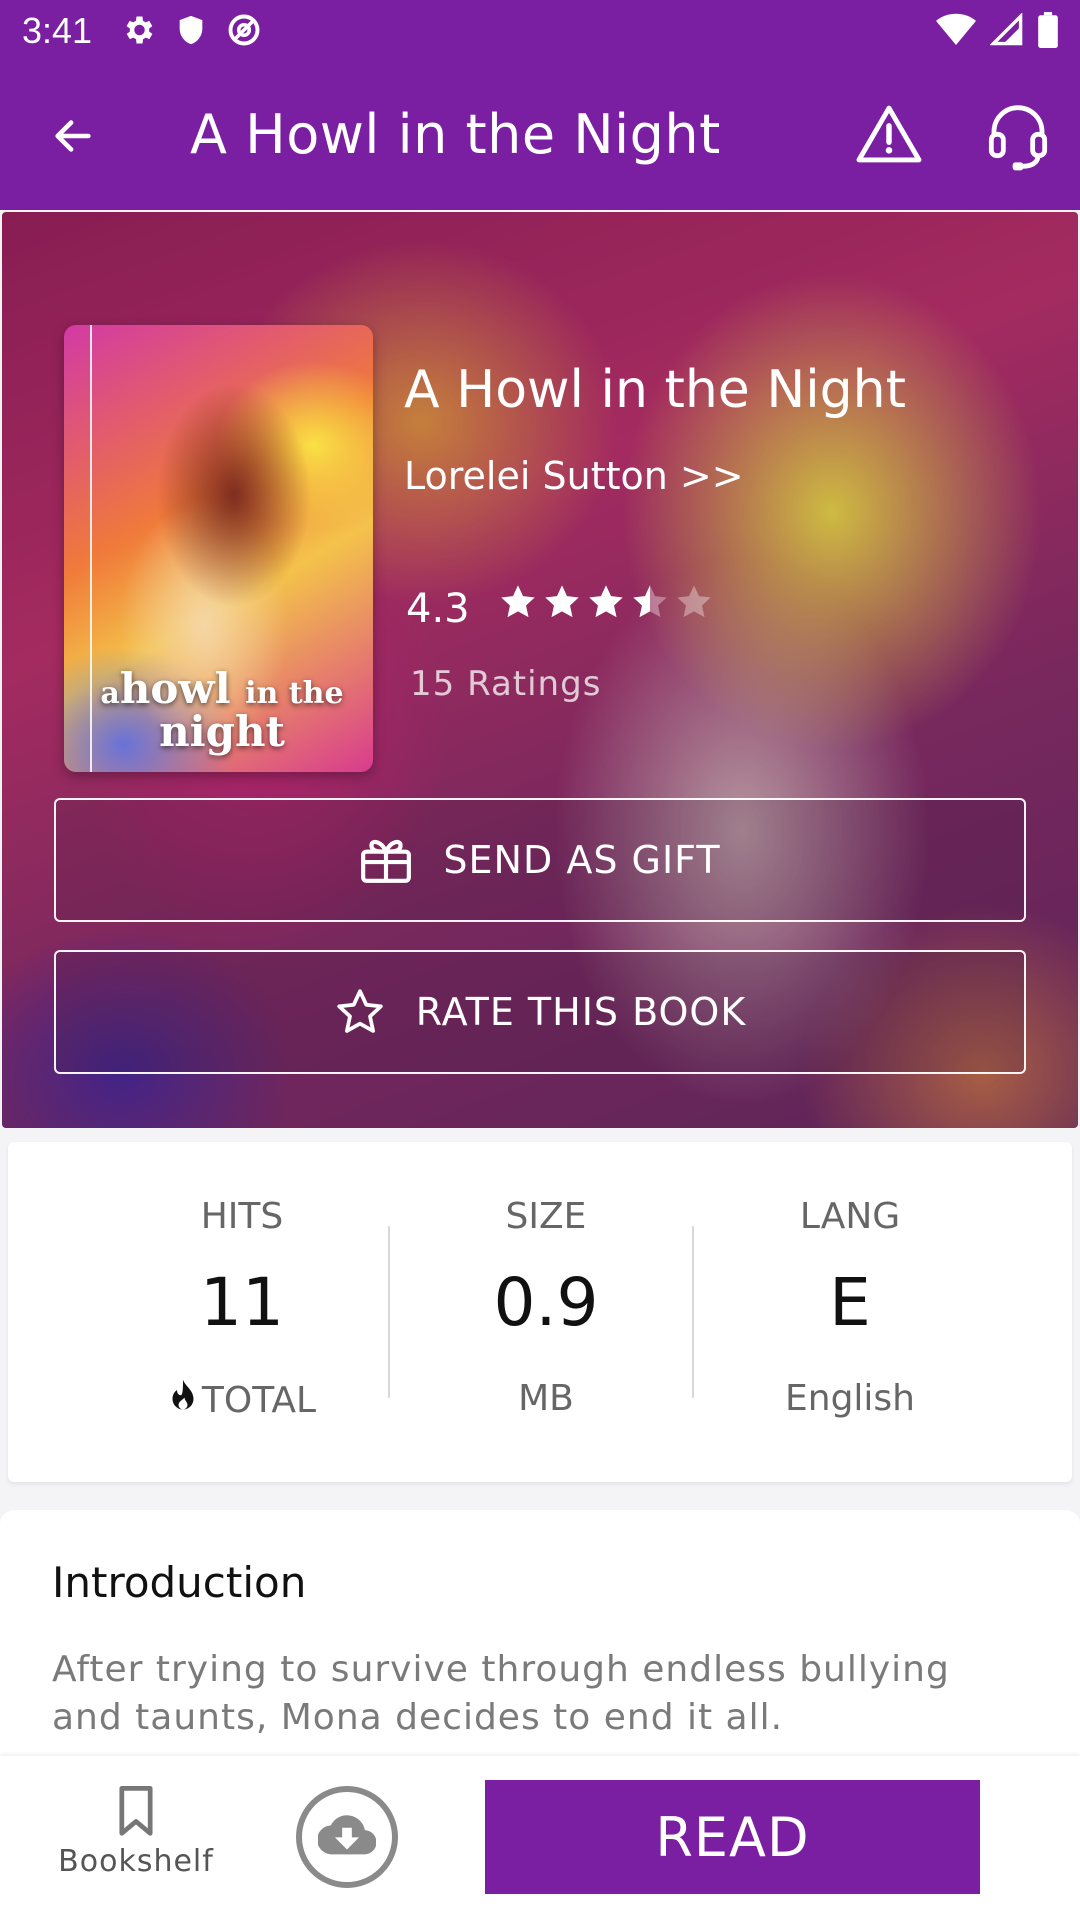 This screenshot has width=1080, height=1920. What do you see at coordinates (582, 860) in the screenshot?
I see `send-as-gift-label: SEND AS GIFT` at bounding box center [582, 860].